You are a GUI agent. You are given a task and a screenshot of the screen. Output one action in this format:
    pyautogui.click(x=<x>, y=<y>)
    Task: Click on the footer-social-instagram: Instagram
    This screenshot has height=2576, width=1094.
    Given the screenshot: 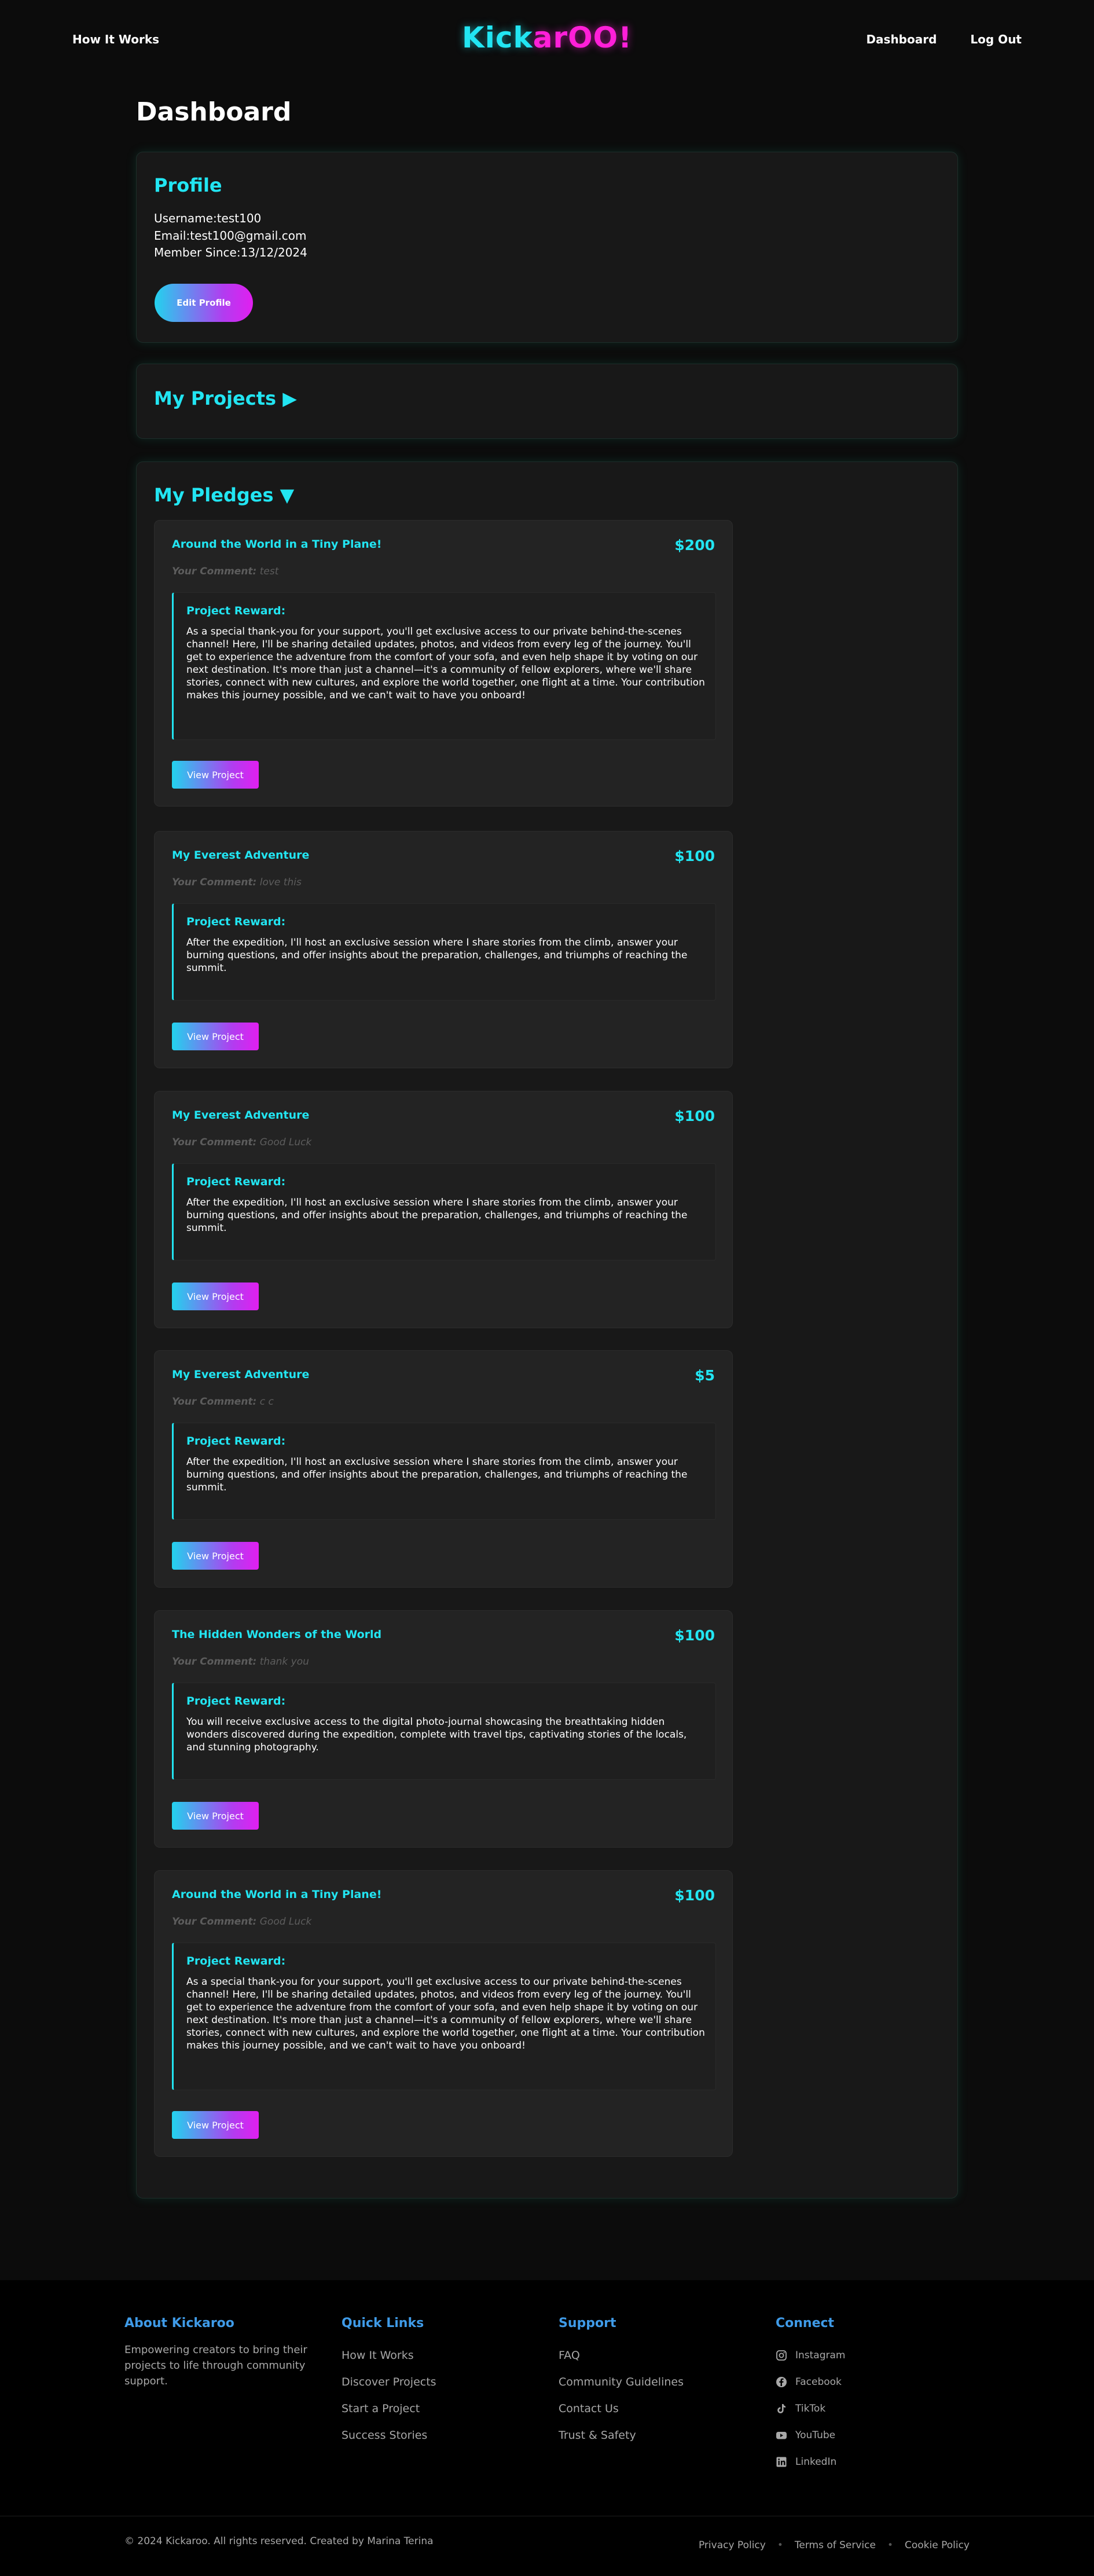 What is the action you would take?
    pyautogui.click(x=811, y=2355)
    